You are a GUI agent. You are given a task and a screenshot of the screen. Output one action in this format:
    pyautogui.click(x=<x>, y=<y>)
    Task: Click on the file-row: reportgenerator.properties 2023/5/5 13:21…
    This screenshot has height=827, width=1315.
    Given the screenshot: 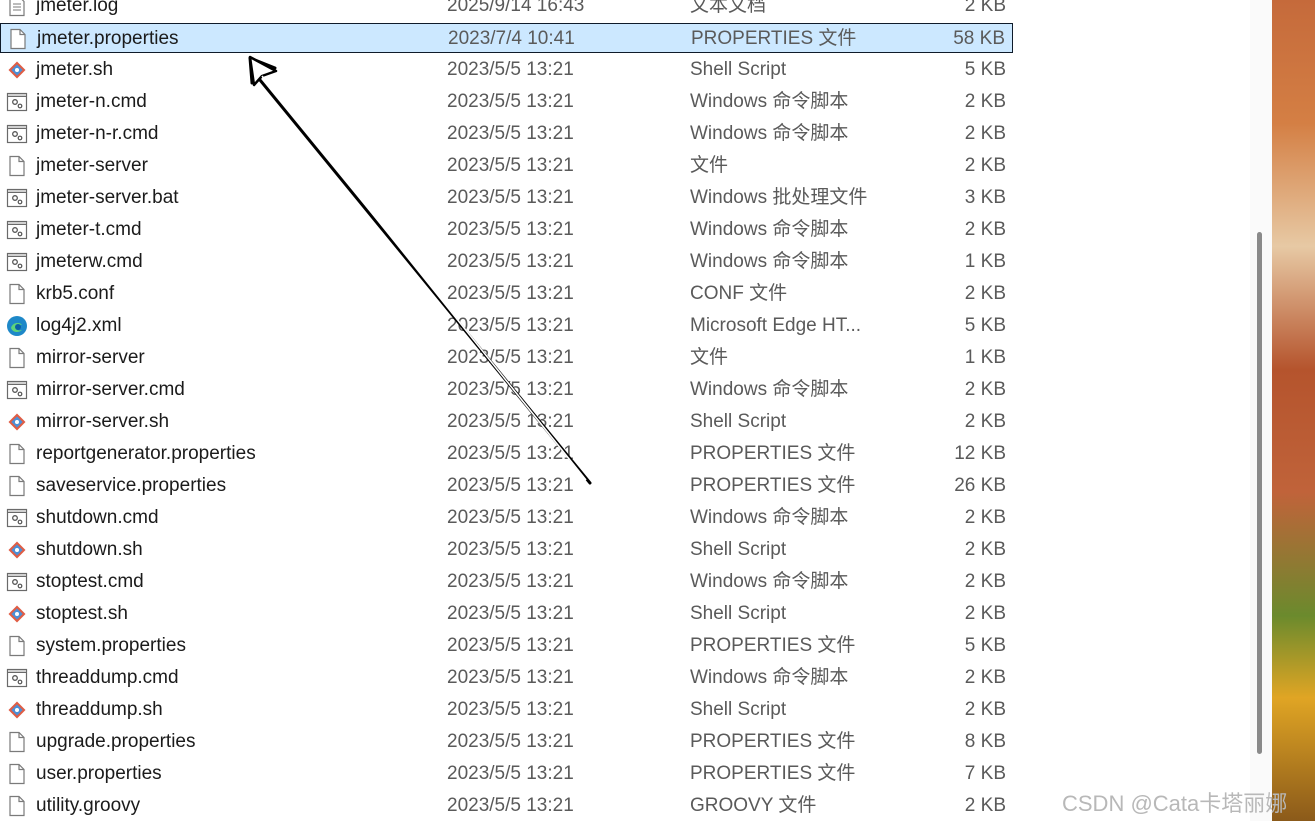 What is the action you would take?
    pyautogui.click(x=506, y=454)
    